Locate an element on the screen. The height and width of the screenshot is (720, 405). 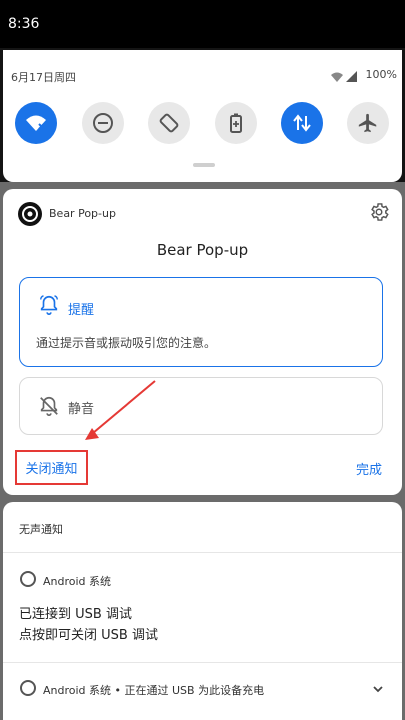
bell-icon is located at coordinates (49, 307).